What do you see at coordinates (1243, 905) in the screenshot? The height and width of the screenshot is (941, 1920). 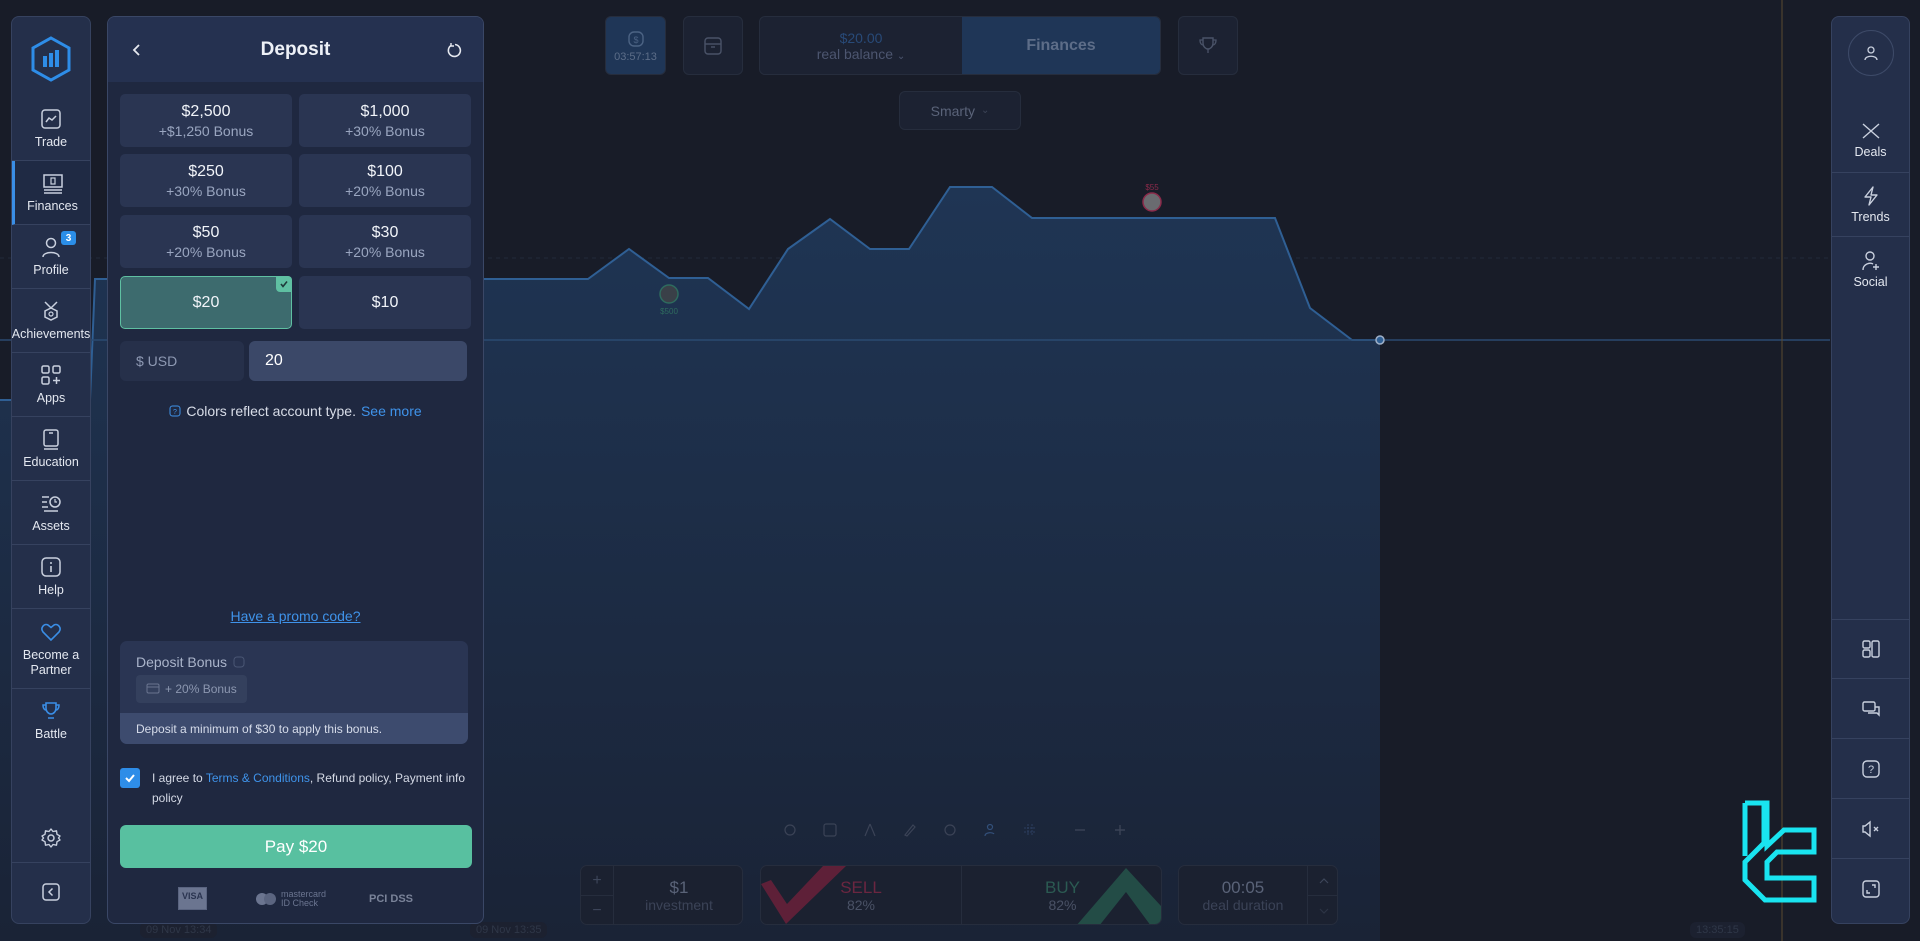 I see `duration-label: deal duration` at bounding box center [1243, 905].